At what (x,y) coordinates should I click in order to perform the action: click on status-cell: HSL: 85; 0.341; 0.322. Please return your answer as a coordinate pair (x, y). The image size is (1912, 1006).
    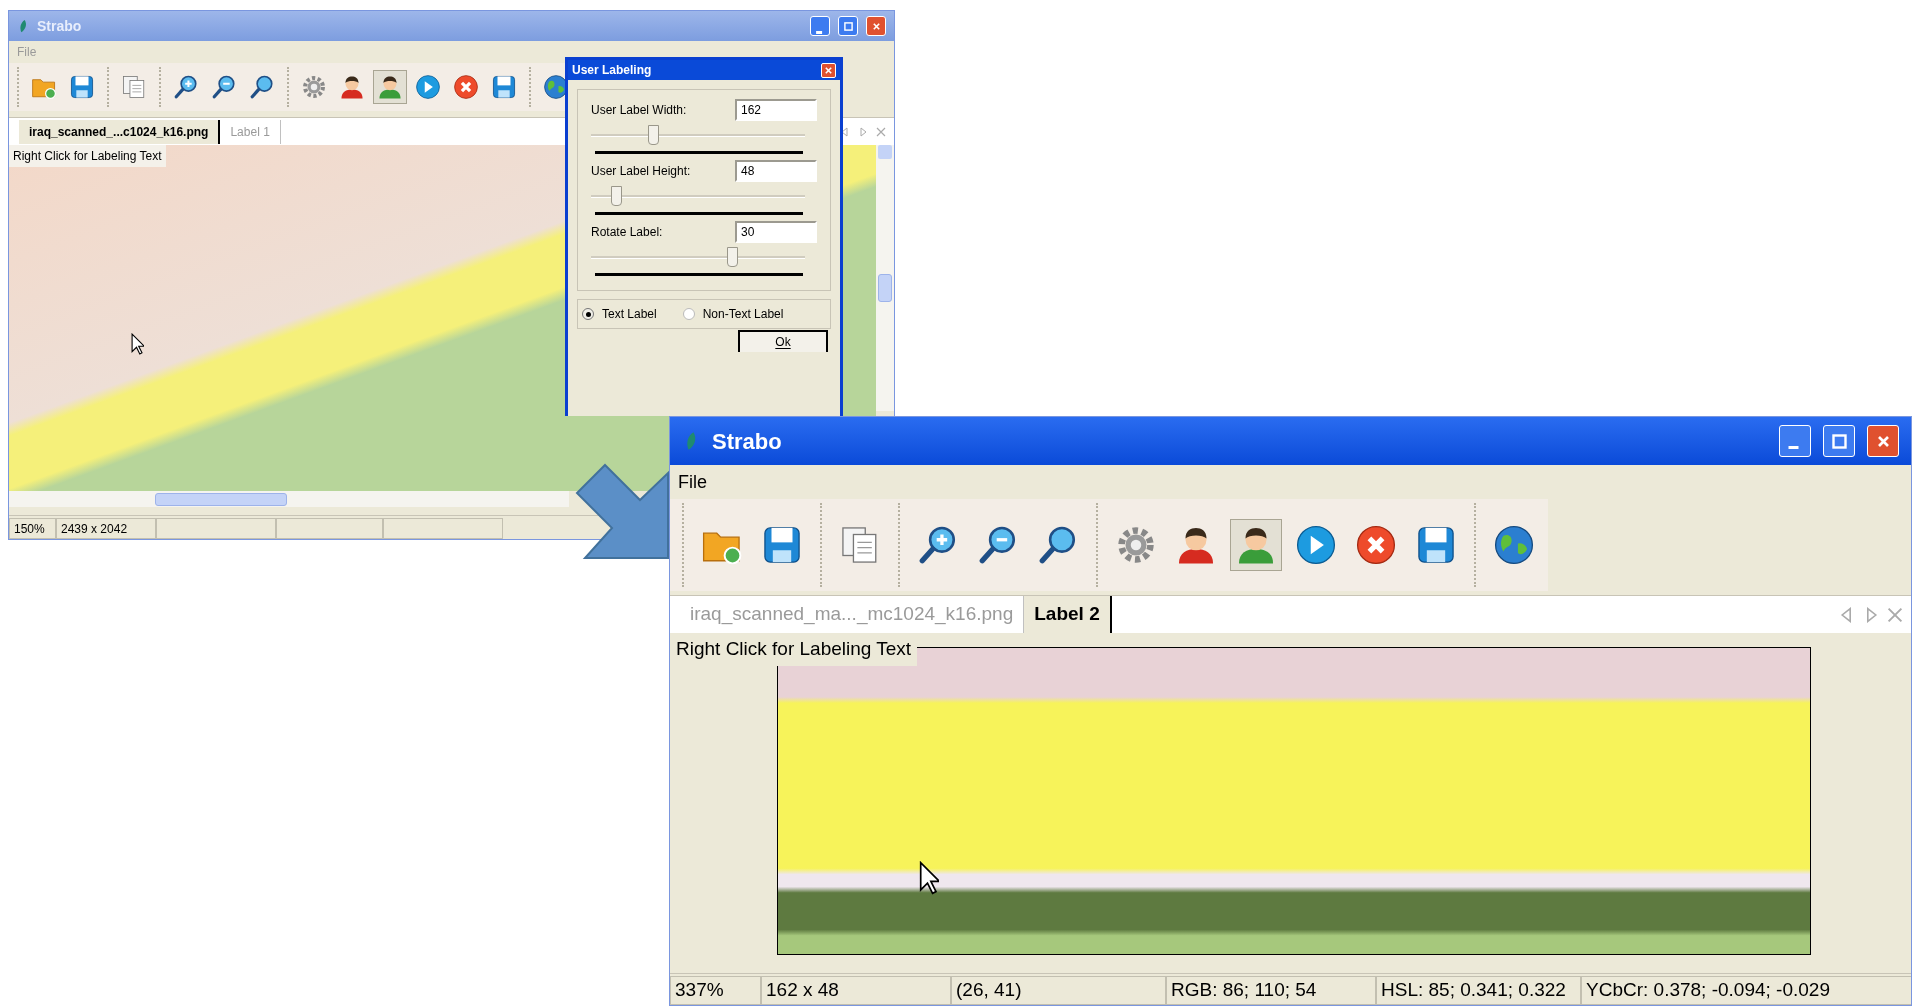
    Looking at the image, I should click on (1478, 990).